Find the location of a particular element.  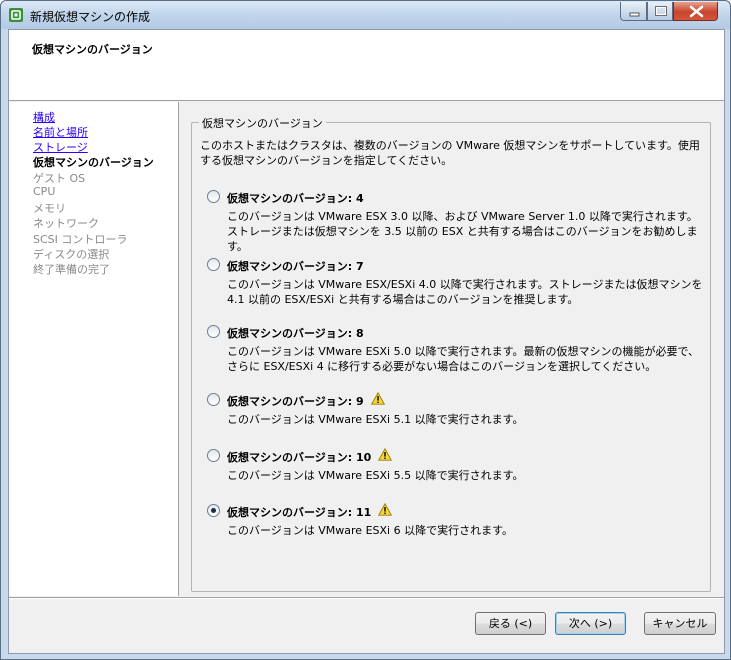

option-desc-version-10: このバージョンは VMware ESXi 5.5 以降で実行されます。 is located at coordinates (375, 475).